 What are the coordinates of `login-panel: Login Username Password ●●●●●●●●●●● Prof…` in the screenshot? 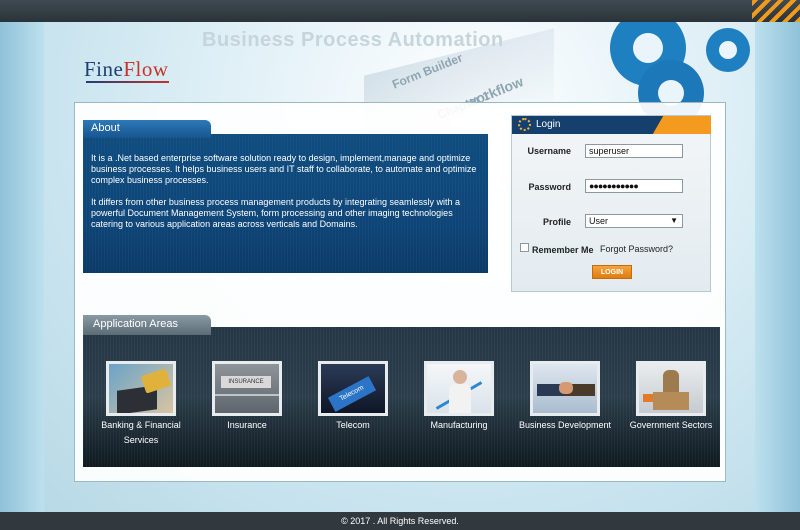 It's located at (611, 203).